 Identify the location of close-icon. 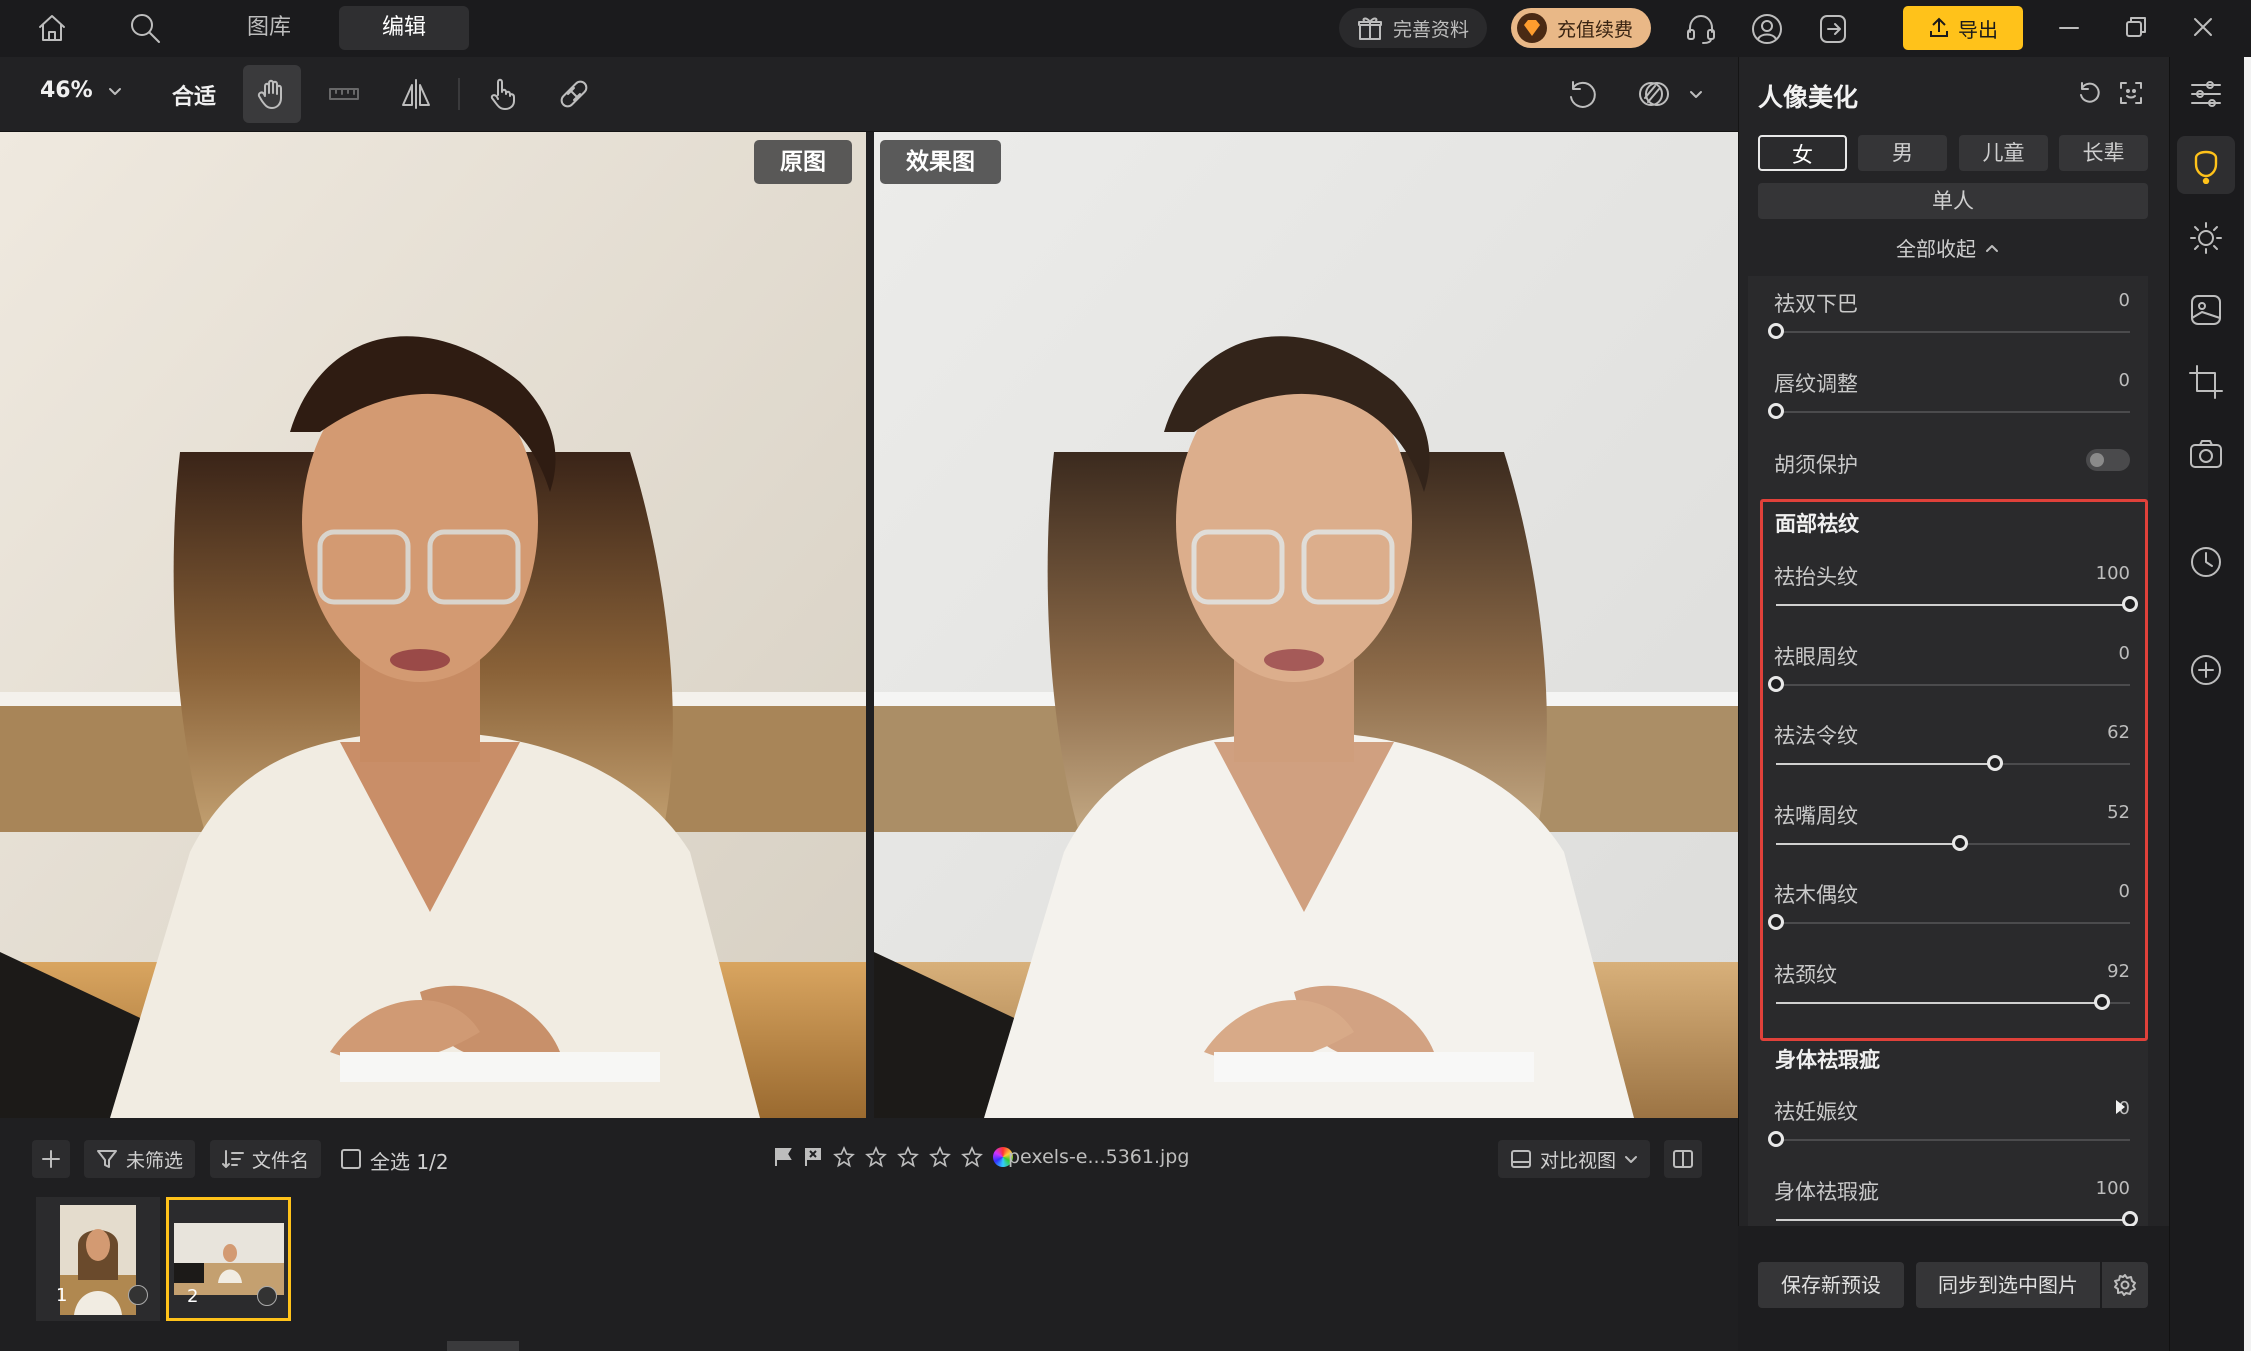
(2203, 27).